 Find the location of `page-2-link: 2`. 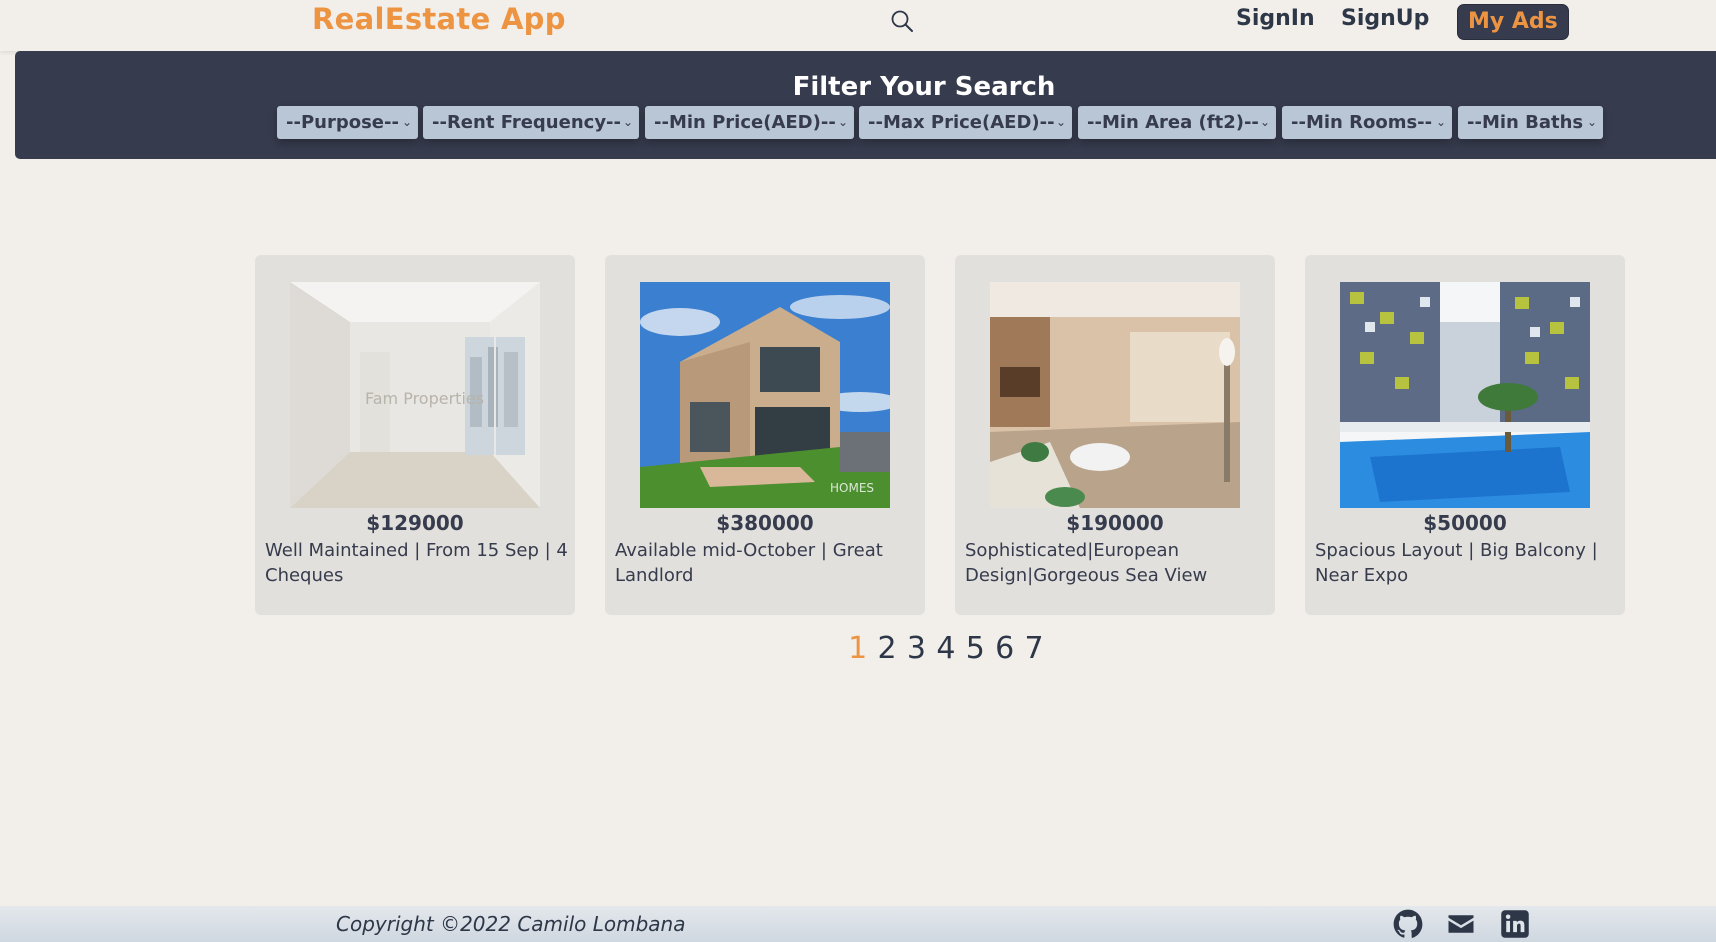

page-2-link: 2 is located at coordinates (886, 648).